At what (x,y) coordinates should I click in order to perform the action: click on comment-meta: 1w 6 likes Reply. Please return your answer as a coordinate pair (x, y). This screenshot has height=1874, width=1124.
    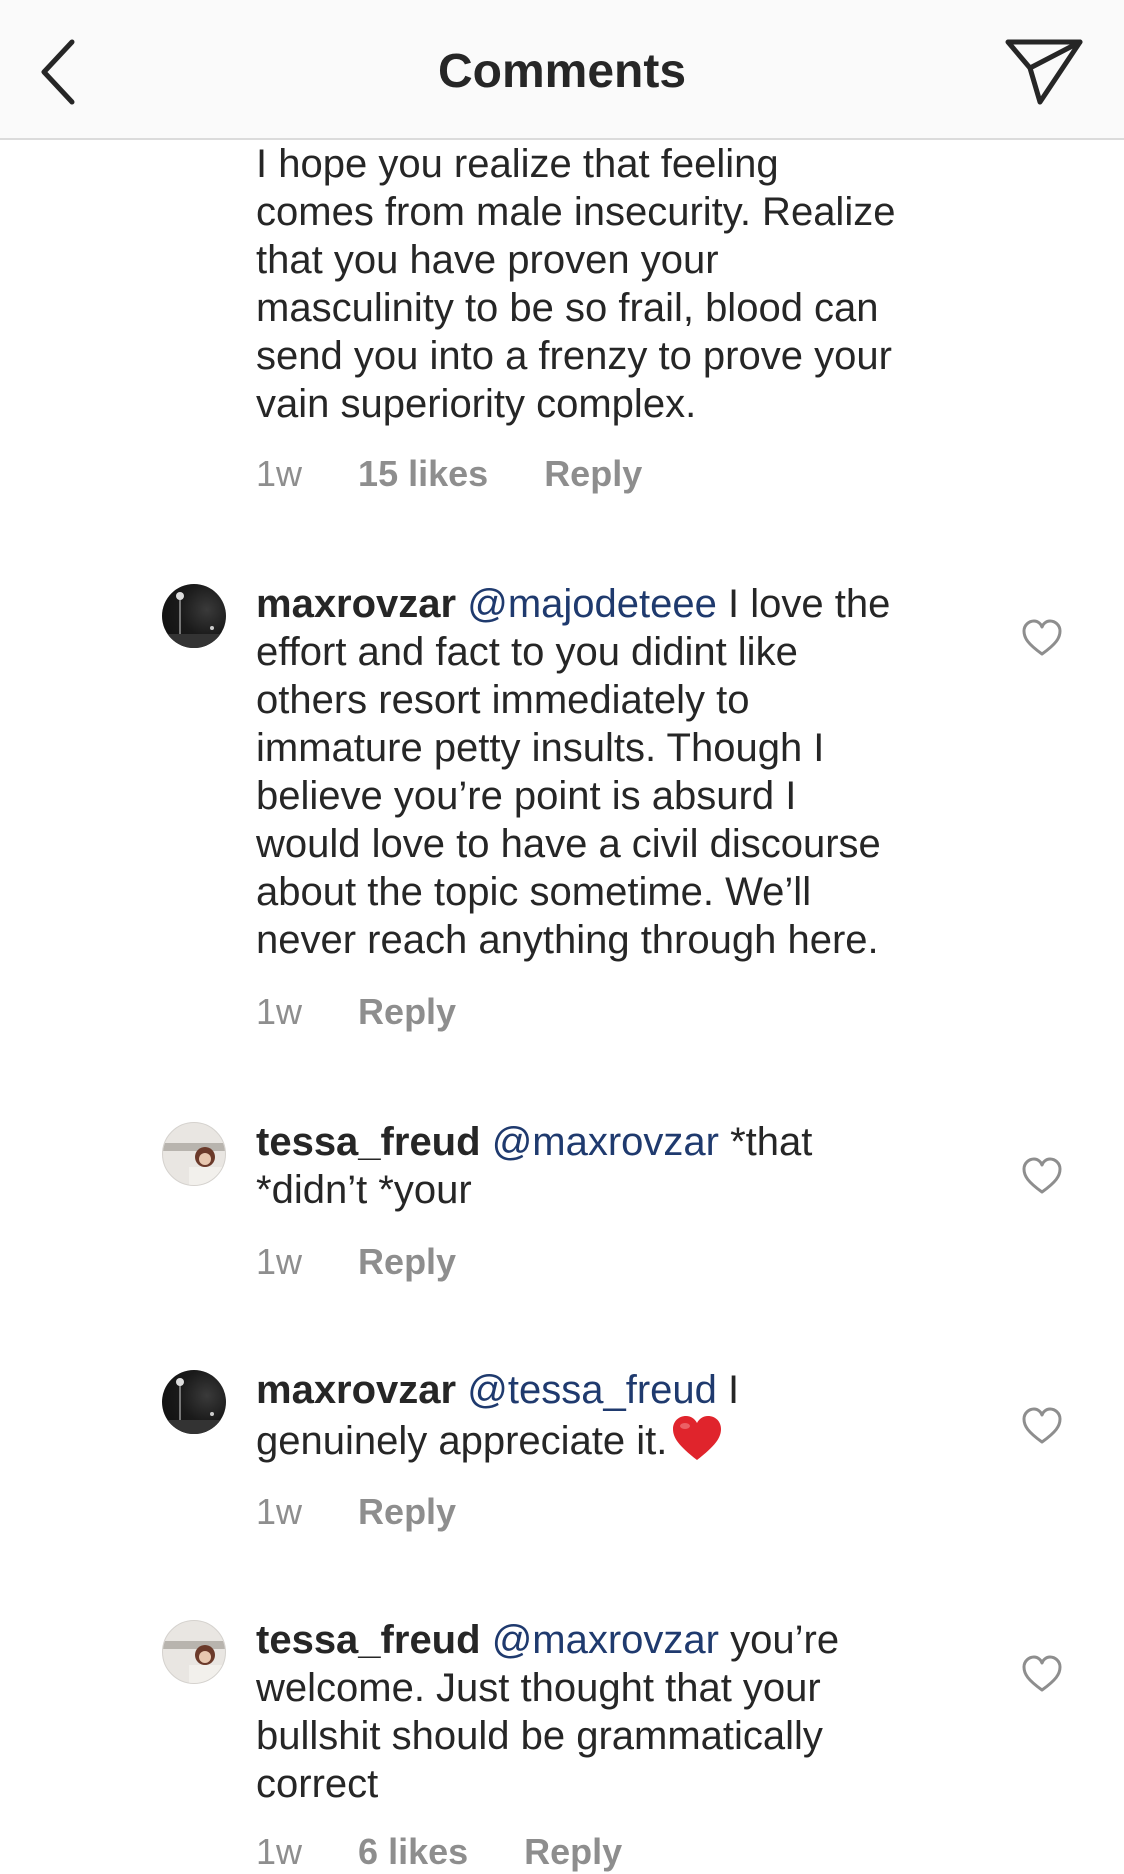
    Looking at the image, I should click on (462, 1852).